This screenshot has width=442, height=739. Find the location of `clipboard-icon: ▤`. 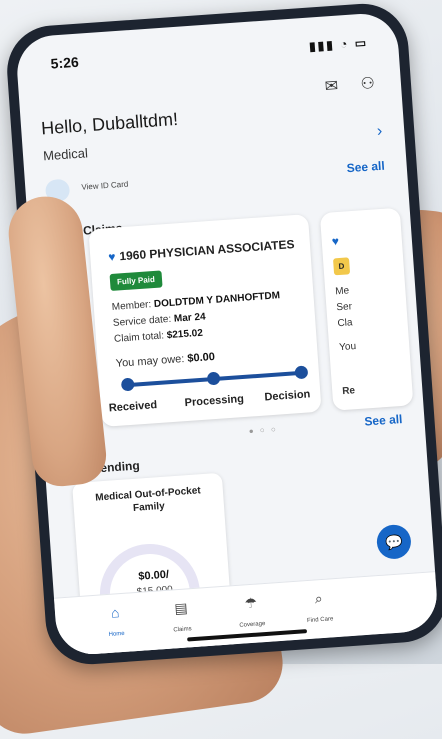

clipboard-icon: ▤ is located at coordinates (181, 608).